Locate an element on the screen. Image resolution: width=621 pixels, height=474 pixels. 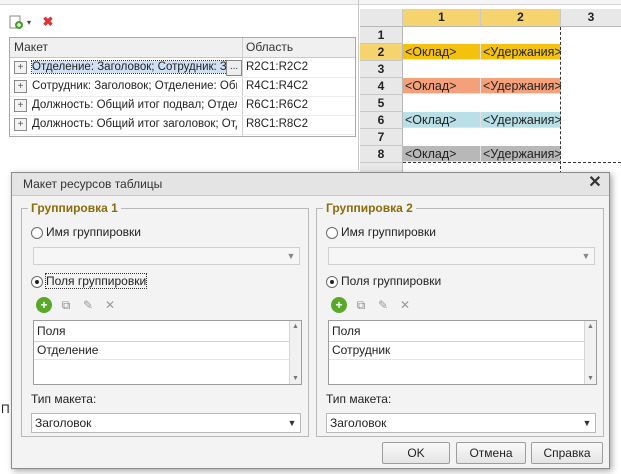
group2-title: Группировка 2 is located at coordinates (369, 208).